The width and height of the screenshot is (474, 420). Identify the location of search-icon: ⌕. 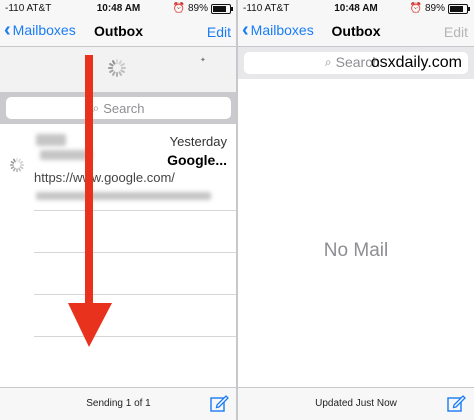
(328, 61).